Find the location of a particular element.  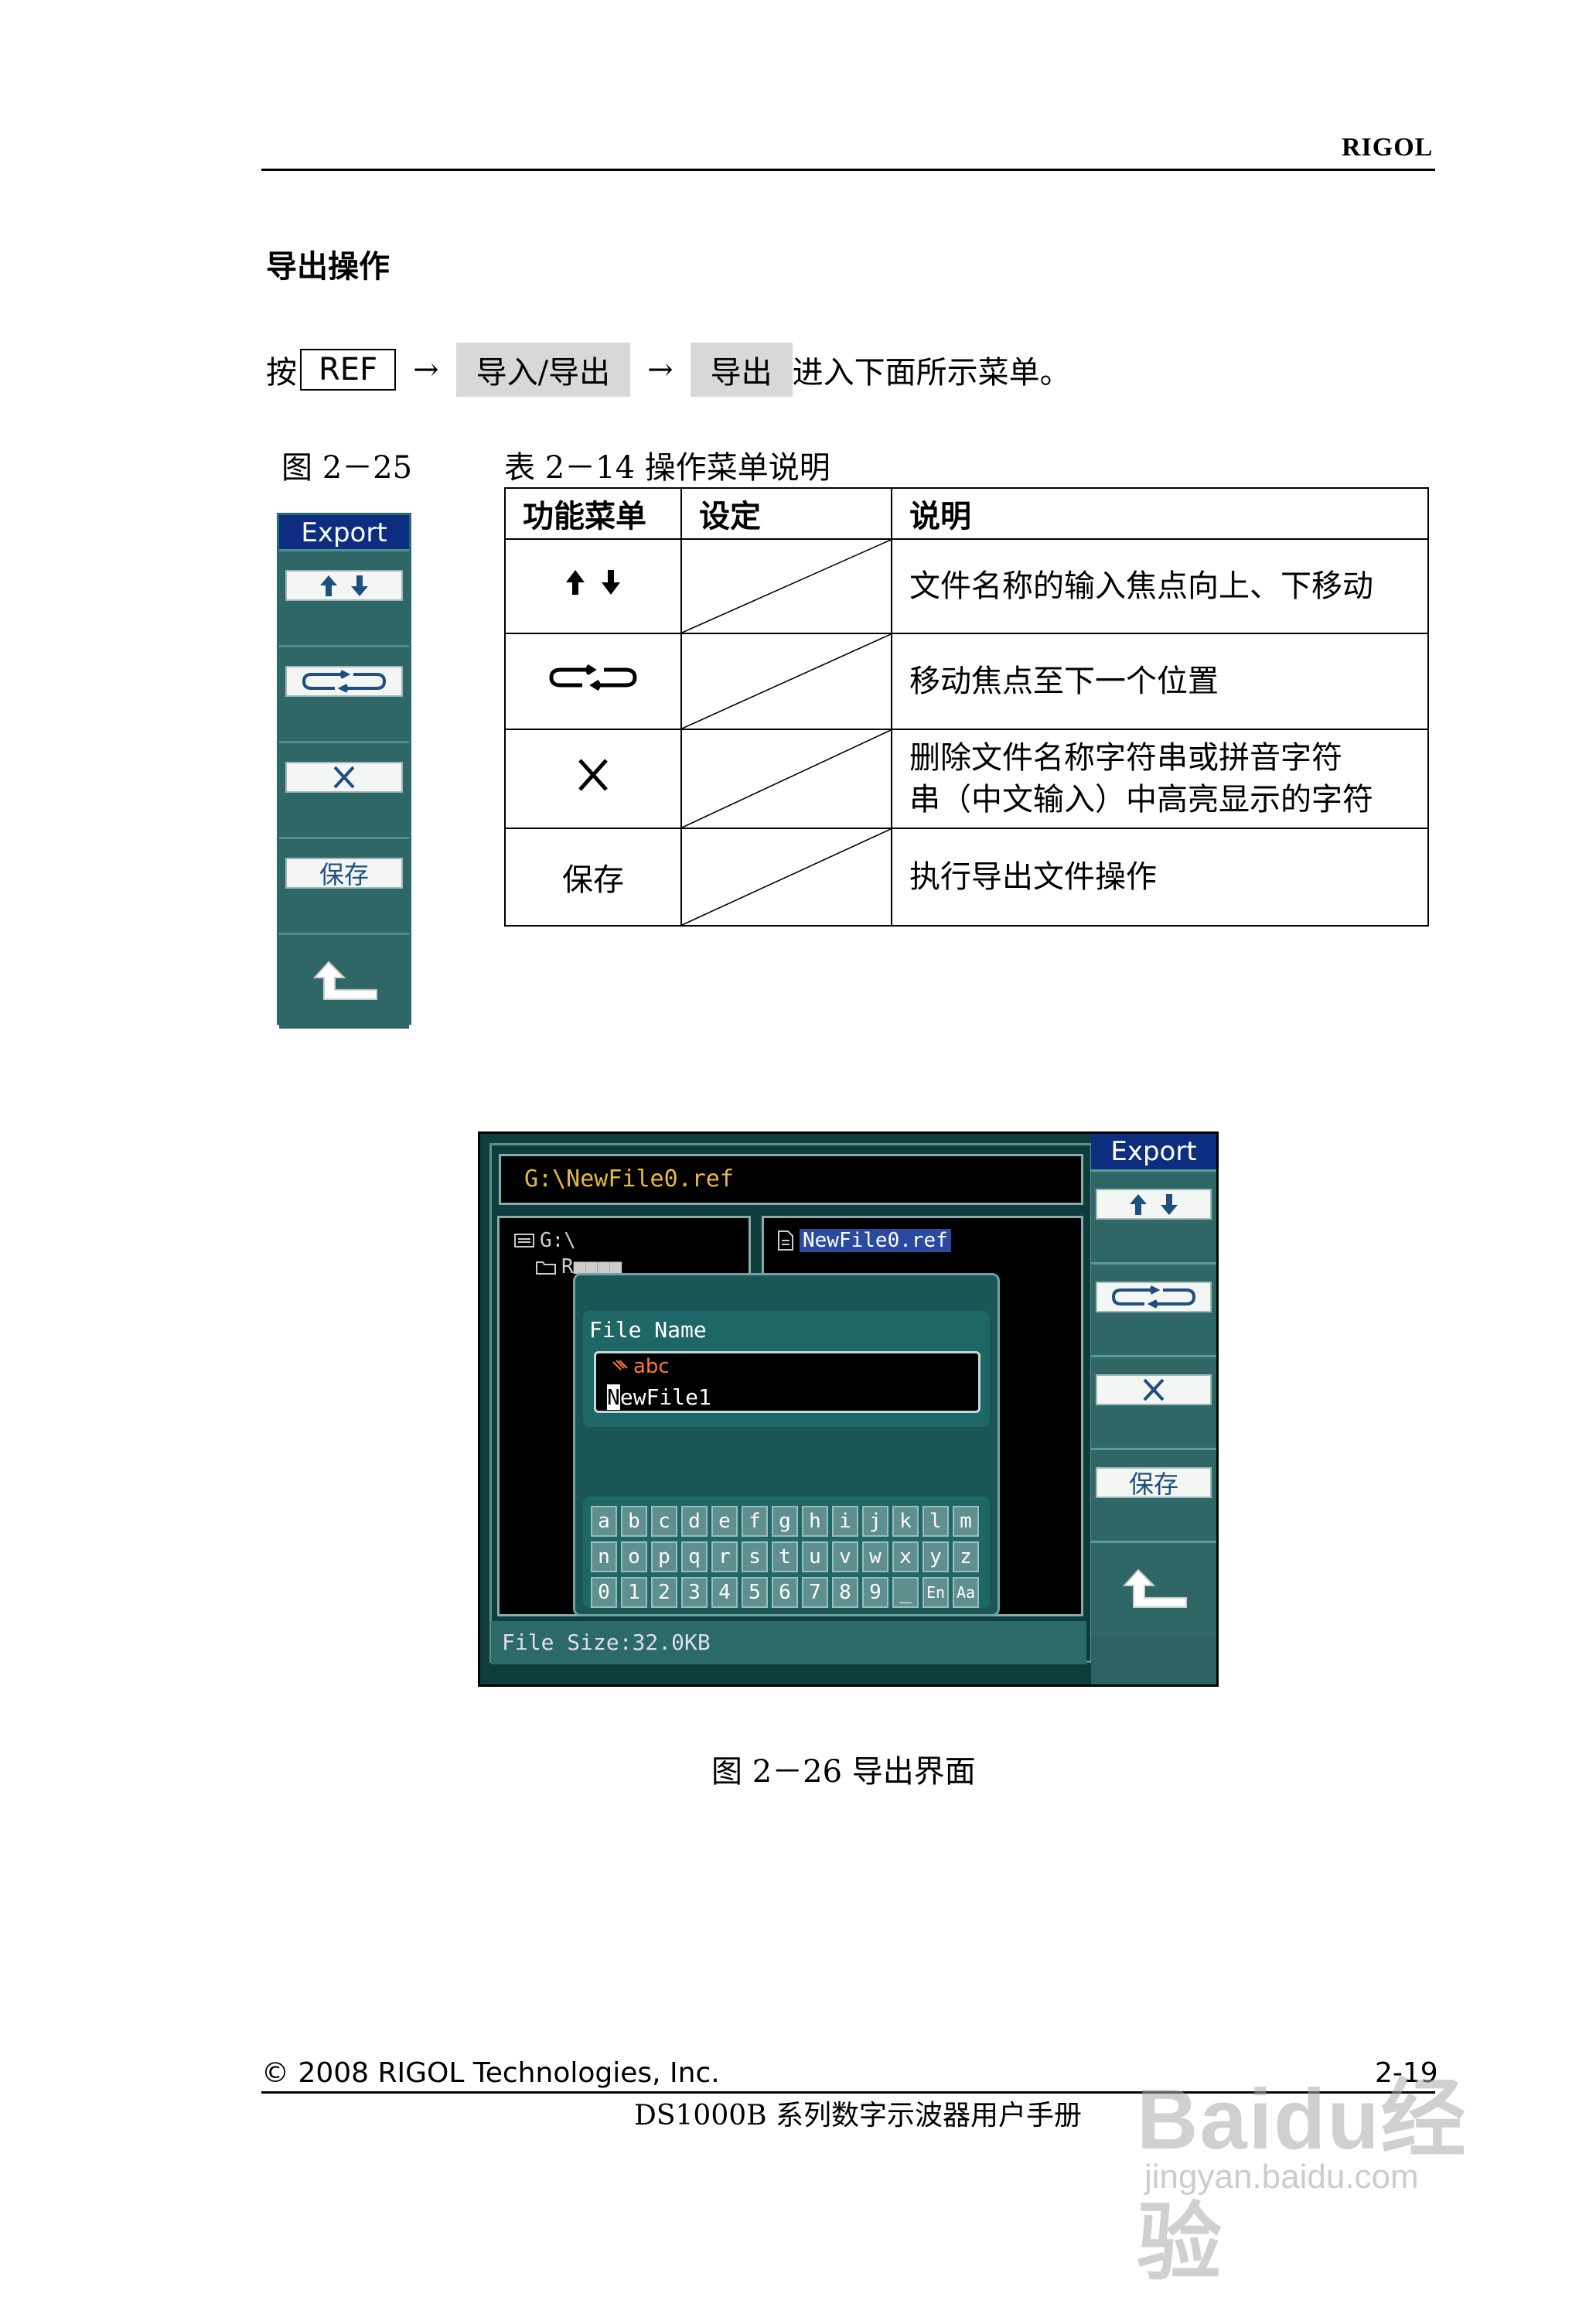

keyboard-key: 3 is located at coordinates (694, 1593).